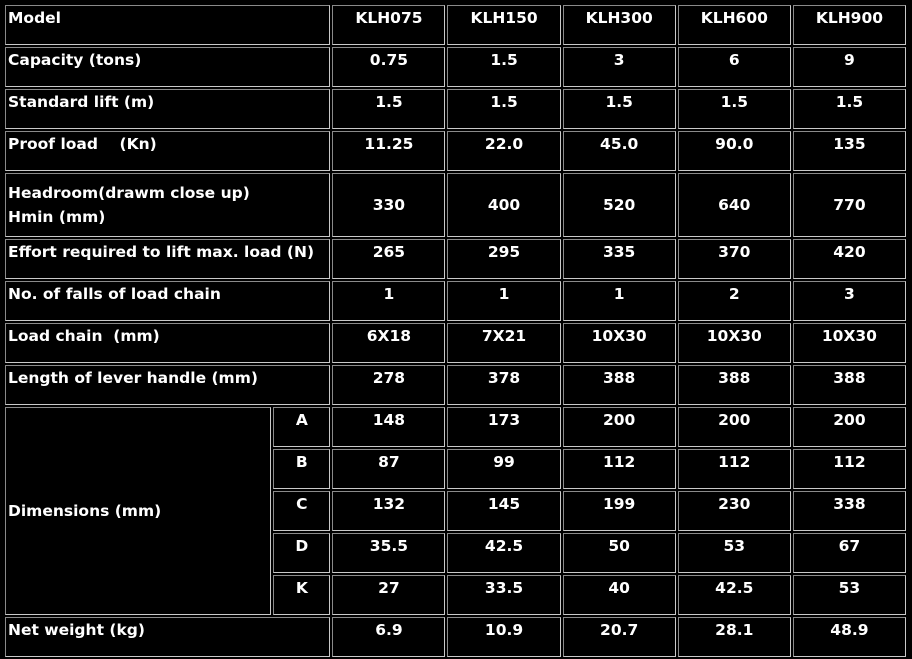  I want to click on row-label: Net weight (kg), so click(168, 637).